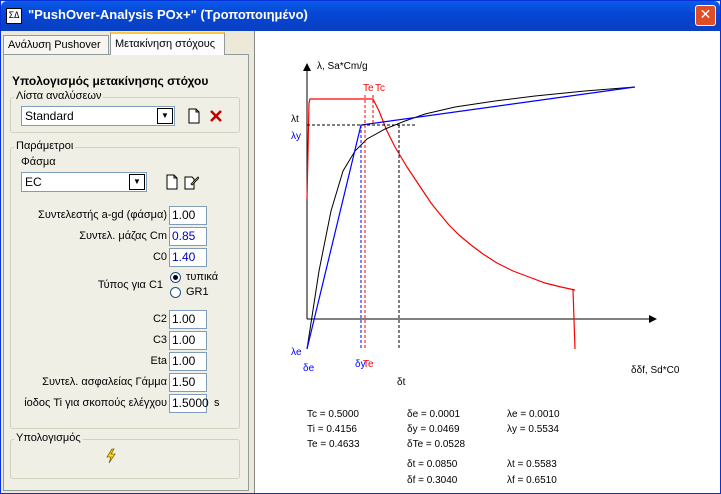  I want to click on tick-delta-e: δe, so click(309, 368).